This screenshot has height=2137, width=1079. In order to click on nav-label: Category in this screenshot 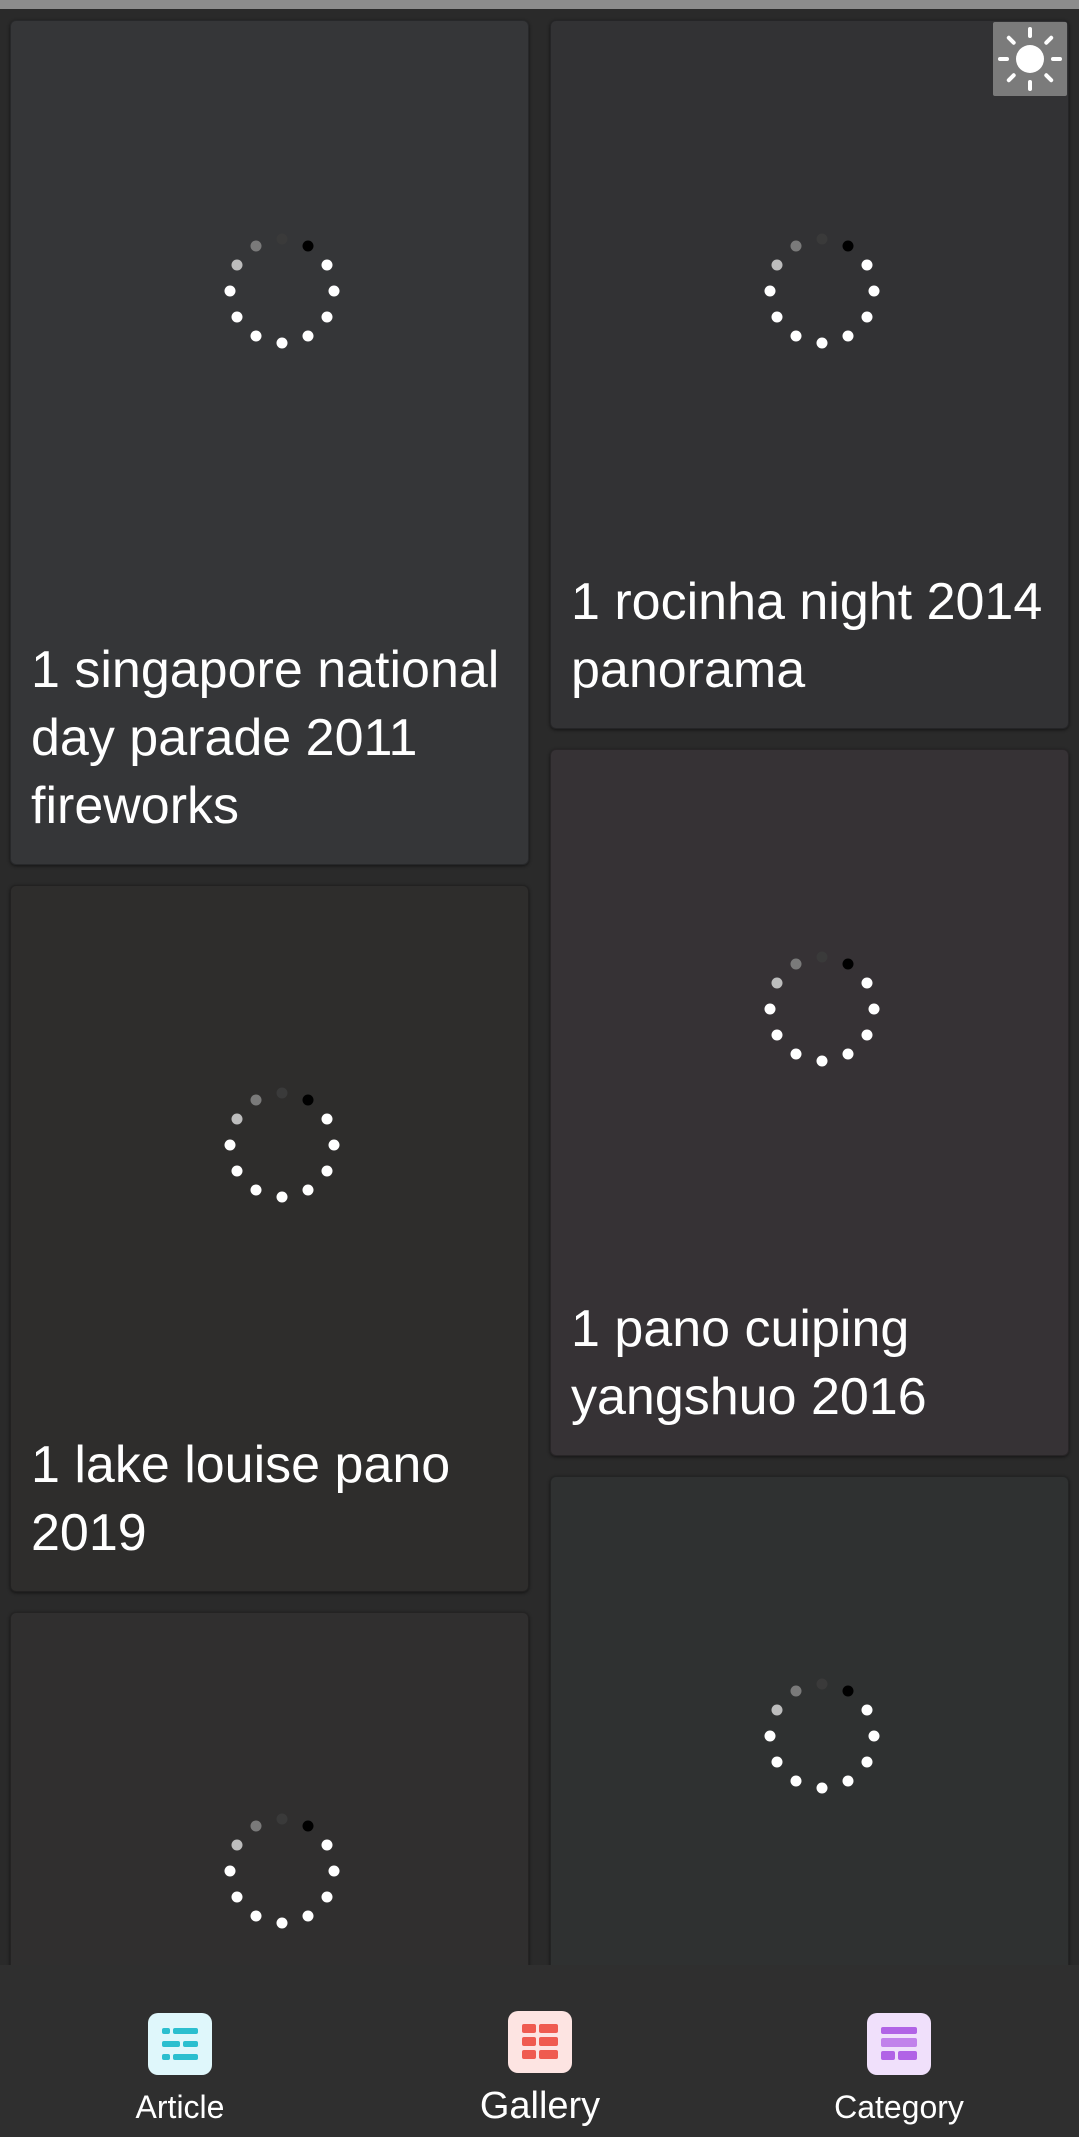, I will do `click(899, 2107)`.